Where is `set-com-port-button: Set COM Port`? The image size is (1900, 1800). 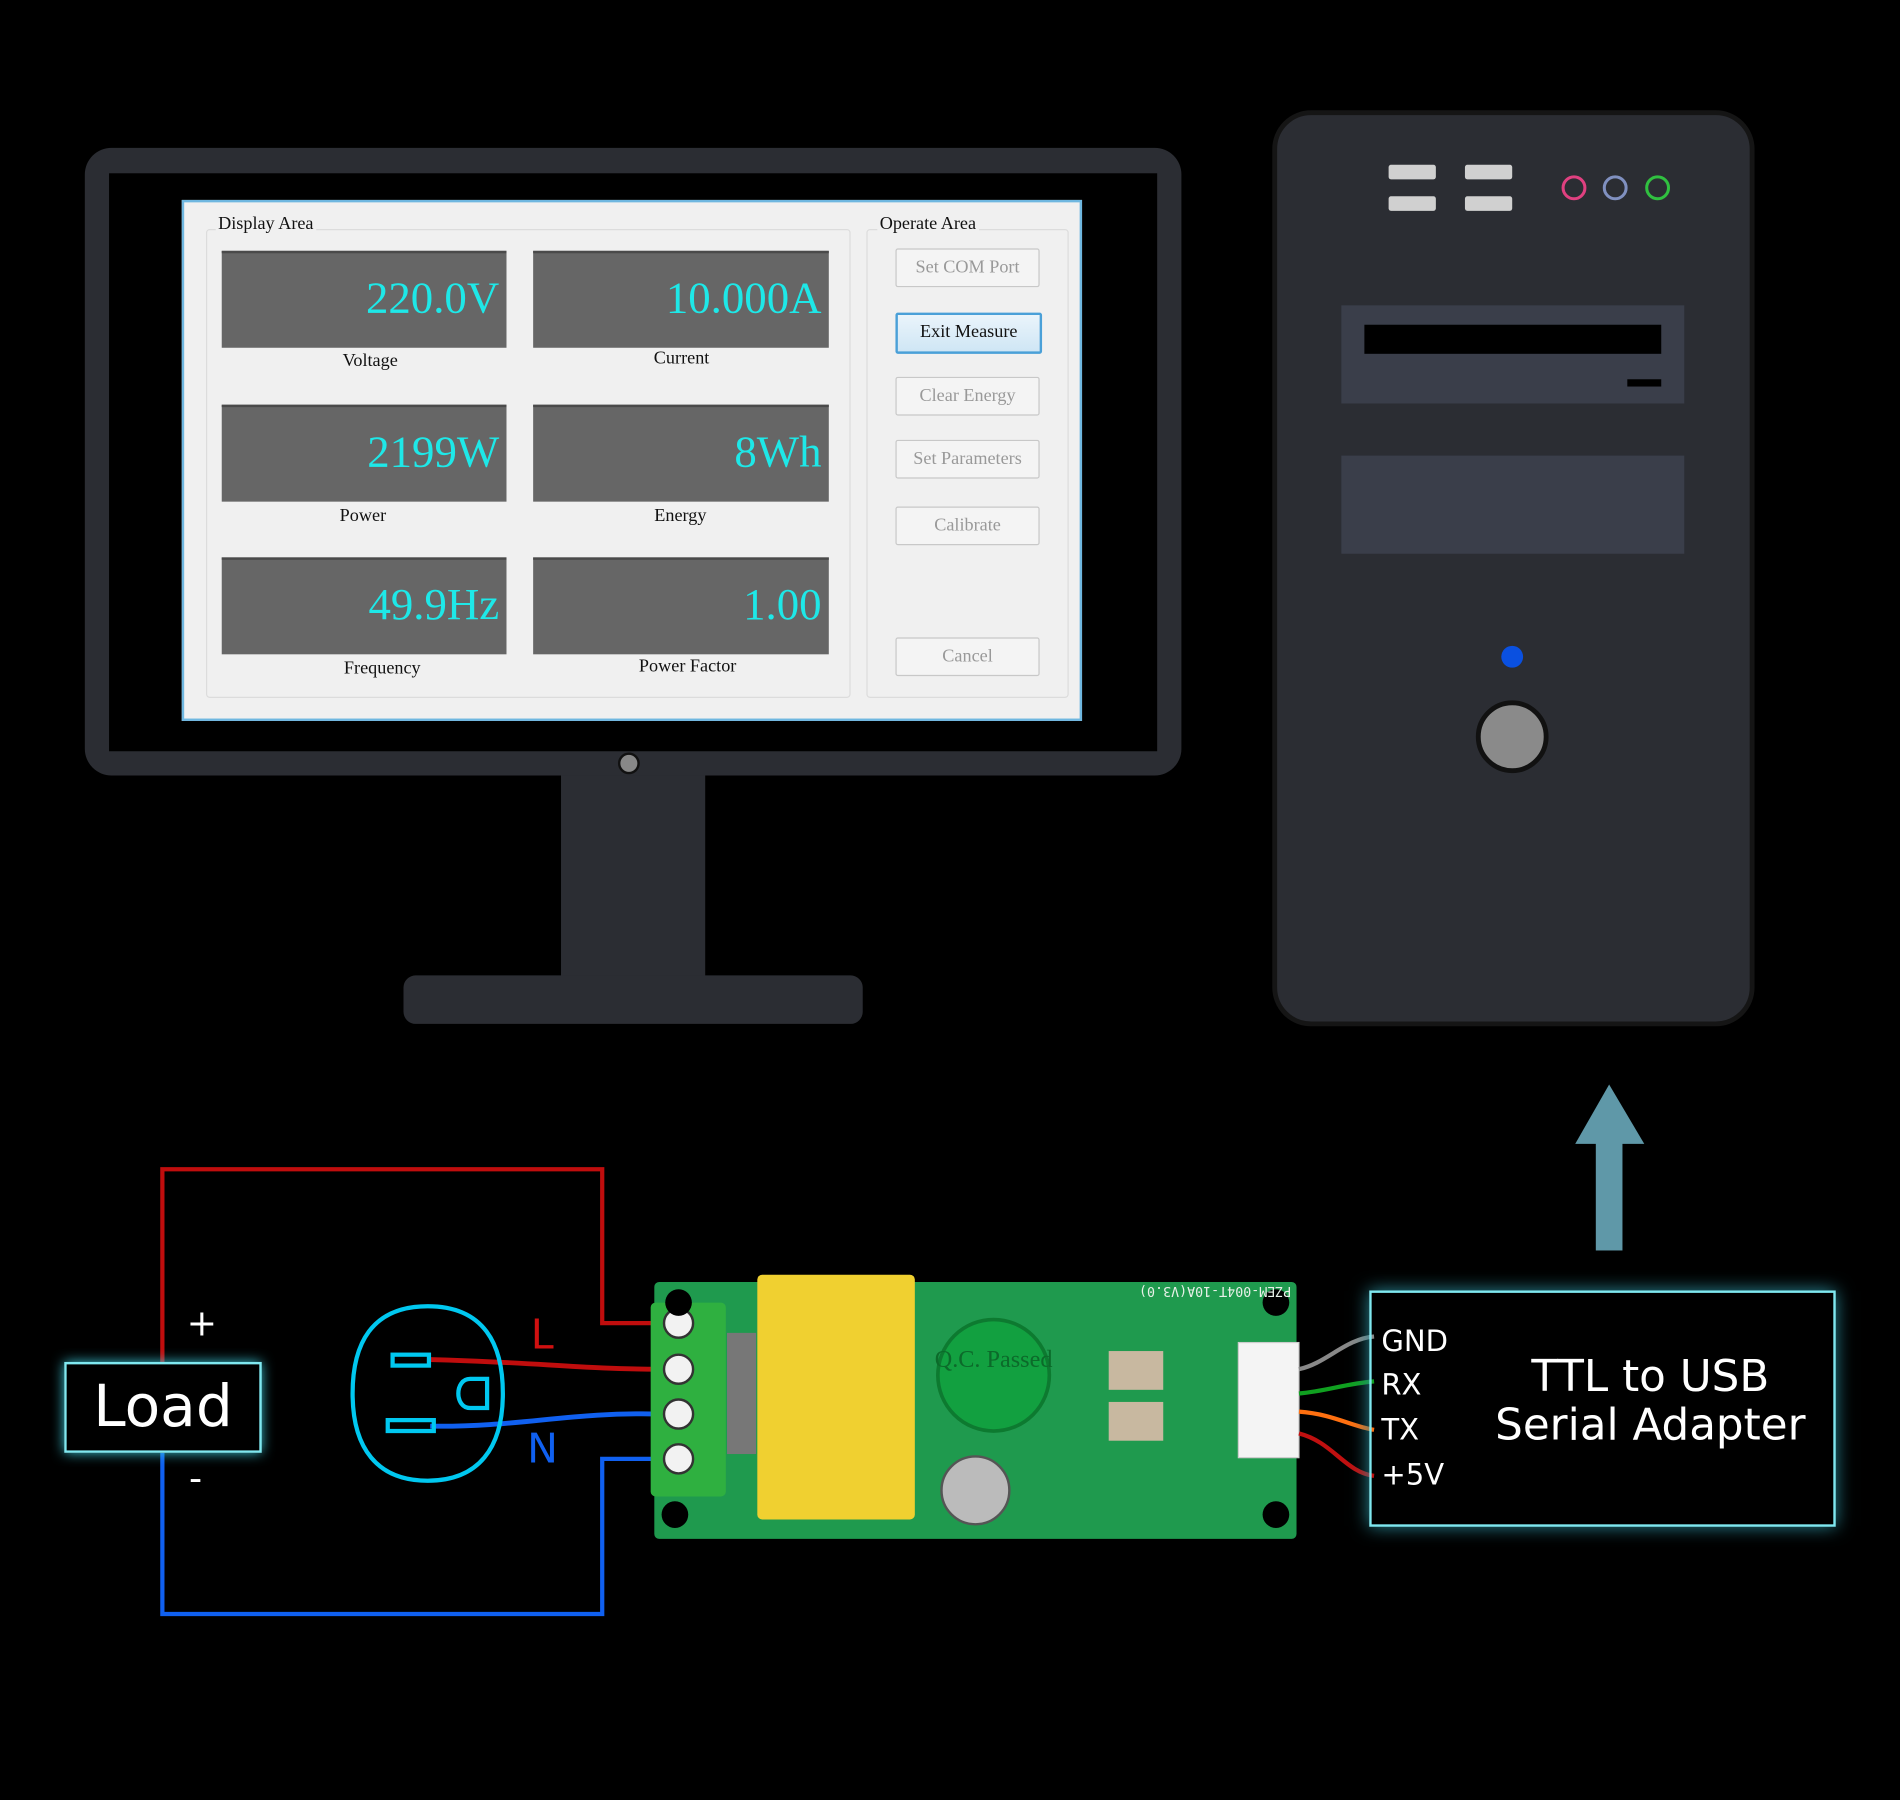 set-com-port-button: Set COM Port is located at coordinates (967, 268).